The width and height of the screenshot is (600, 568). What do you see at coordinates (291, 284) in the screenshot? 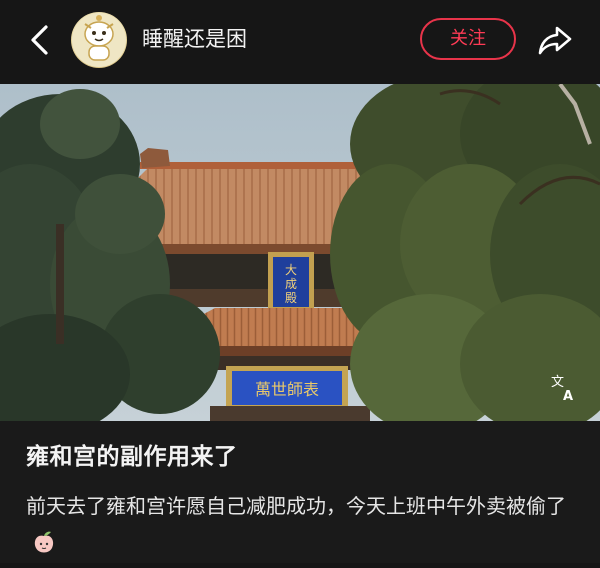
I see `svg-text: 成` at bounding box center [291, 284].